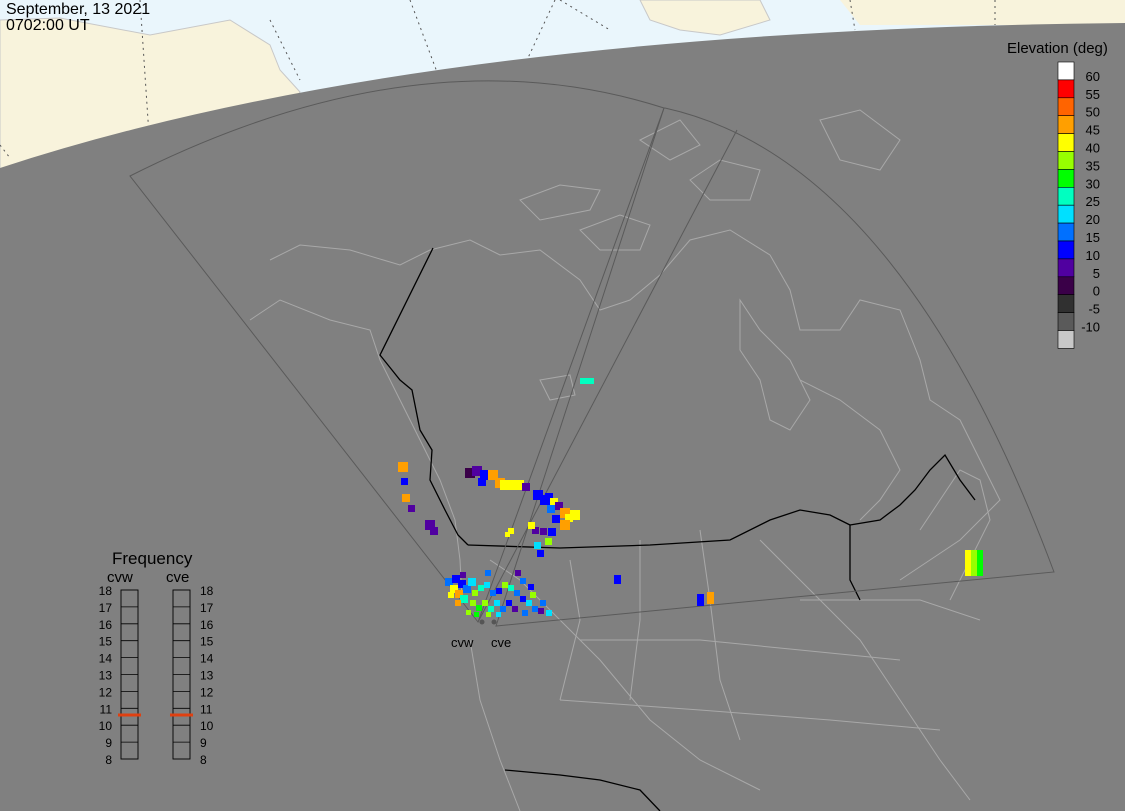 The image size is (1125, 811). Describe the element at coordinates (207, 591) in the screenshot. I see `frequency-tick-right: 18` at that location.